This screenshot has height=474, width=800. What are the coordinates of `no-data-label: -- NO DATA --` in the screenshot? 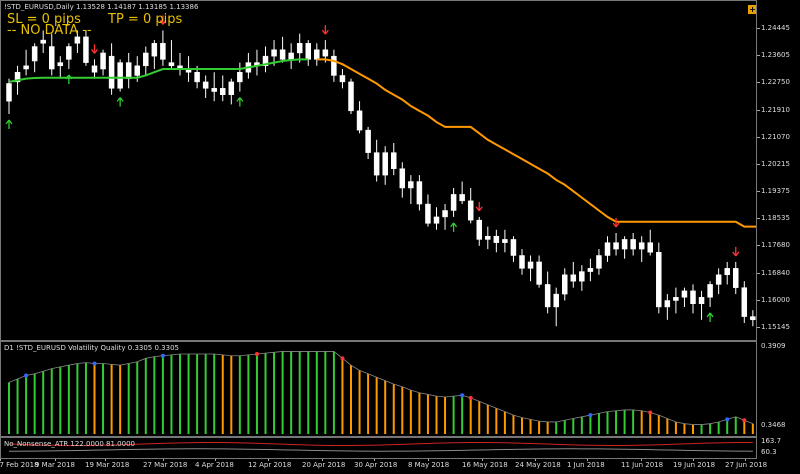 It's located at (49, 30).